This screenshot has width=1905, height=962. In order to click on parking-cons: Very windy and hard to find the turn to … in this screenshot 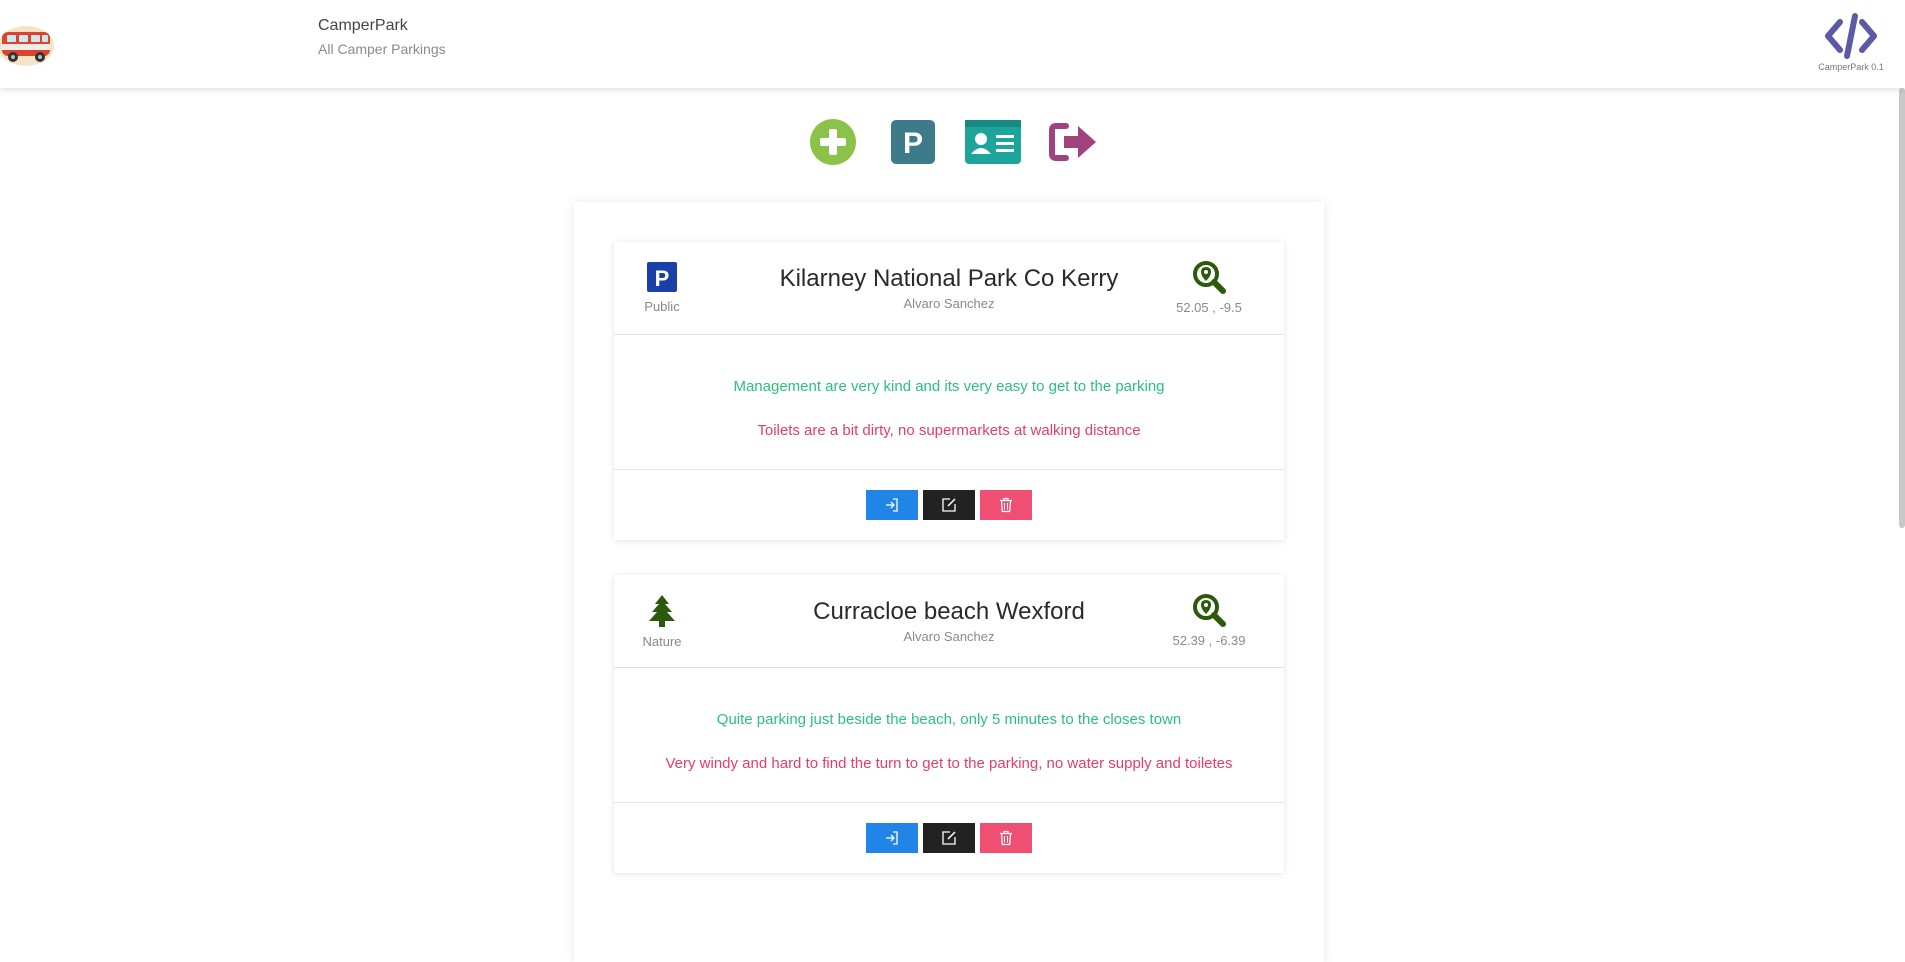, I will do `click(949, 763)`.